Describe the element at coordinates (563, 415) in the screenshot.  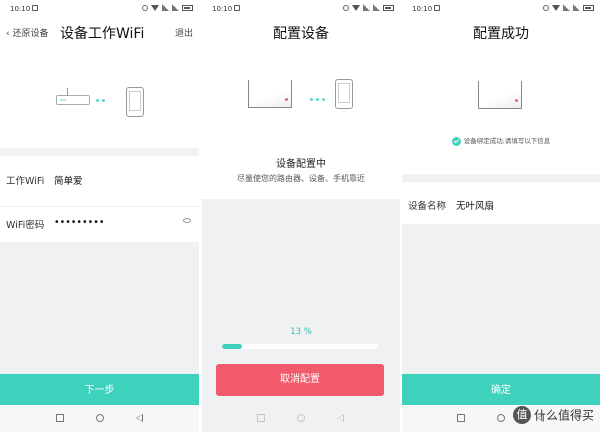
I see `watermark-text: 什么值得买` at that location.